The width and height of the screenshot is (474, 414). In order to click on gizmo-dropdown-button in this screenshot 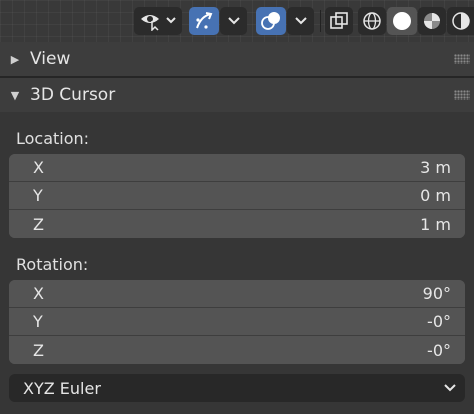, I will do `click(233, 21)`.